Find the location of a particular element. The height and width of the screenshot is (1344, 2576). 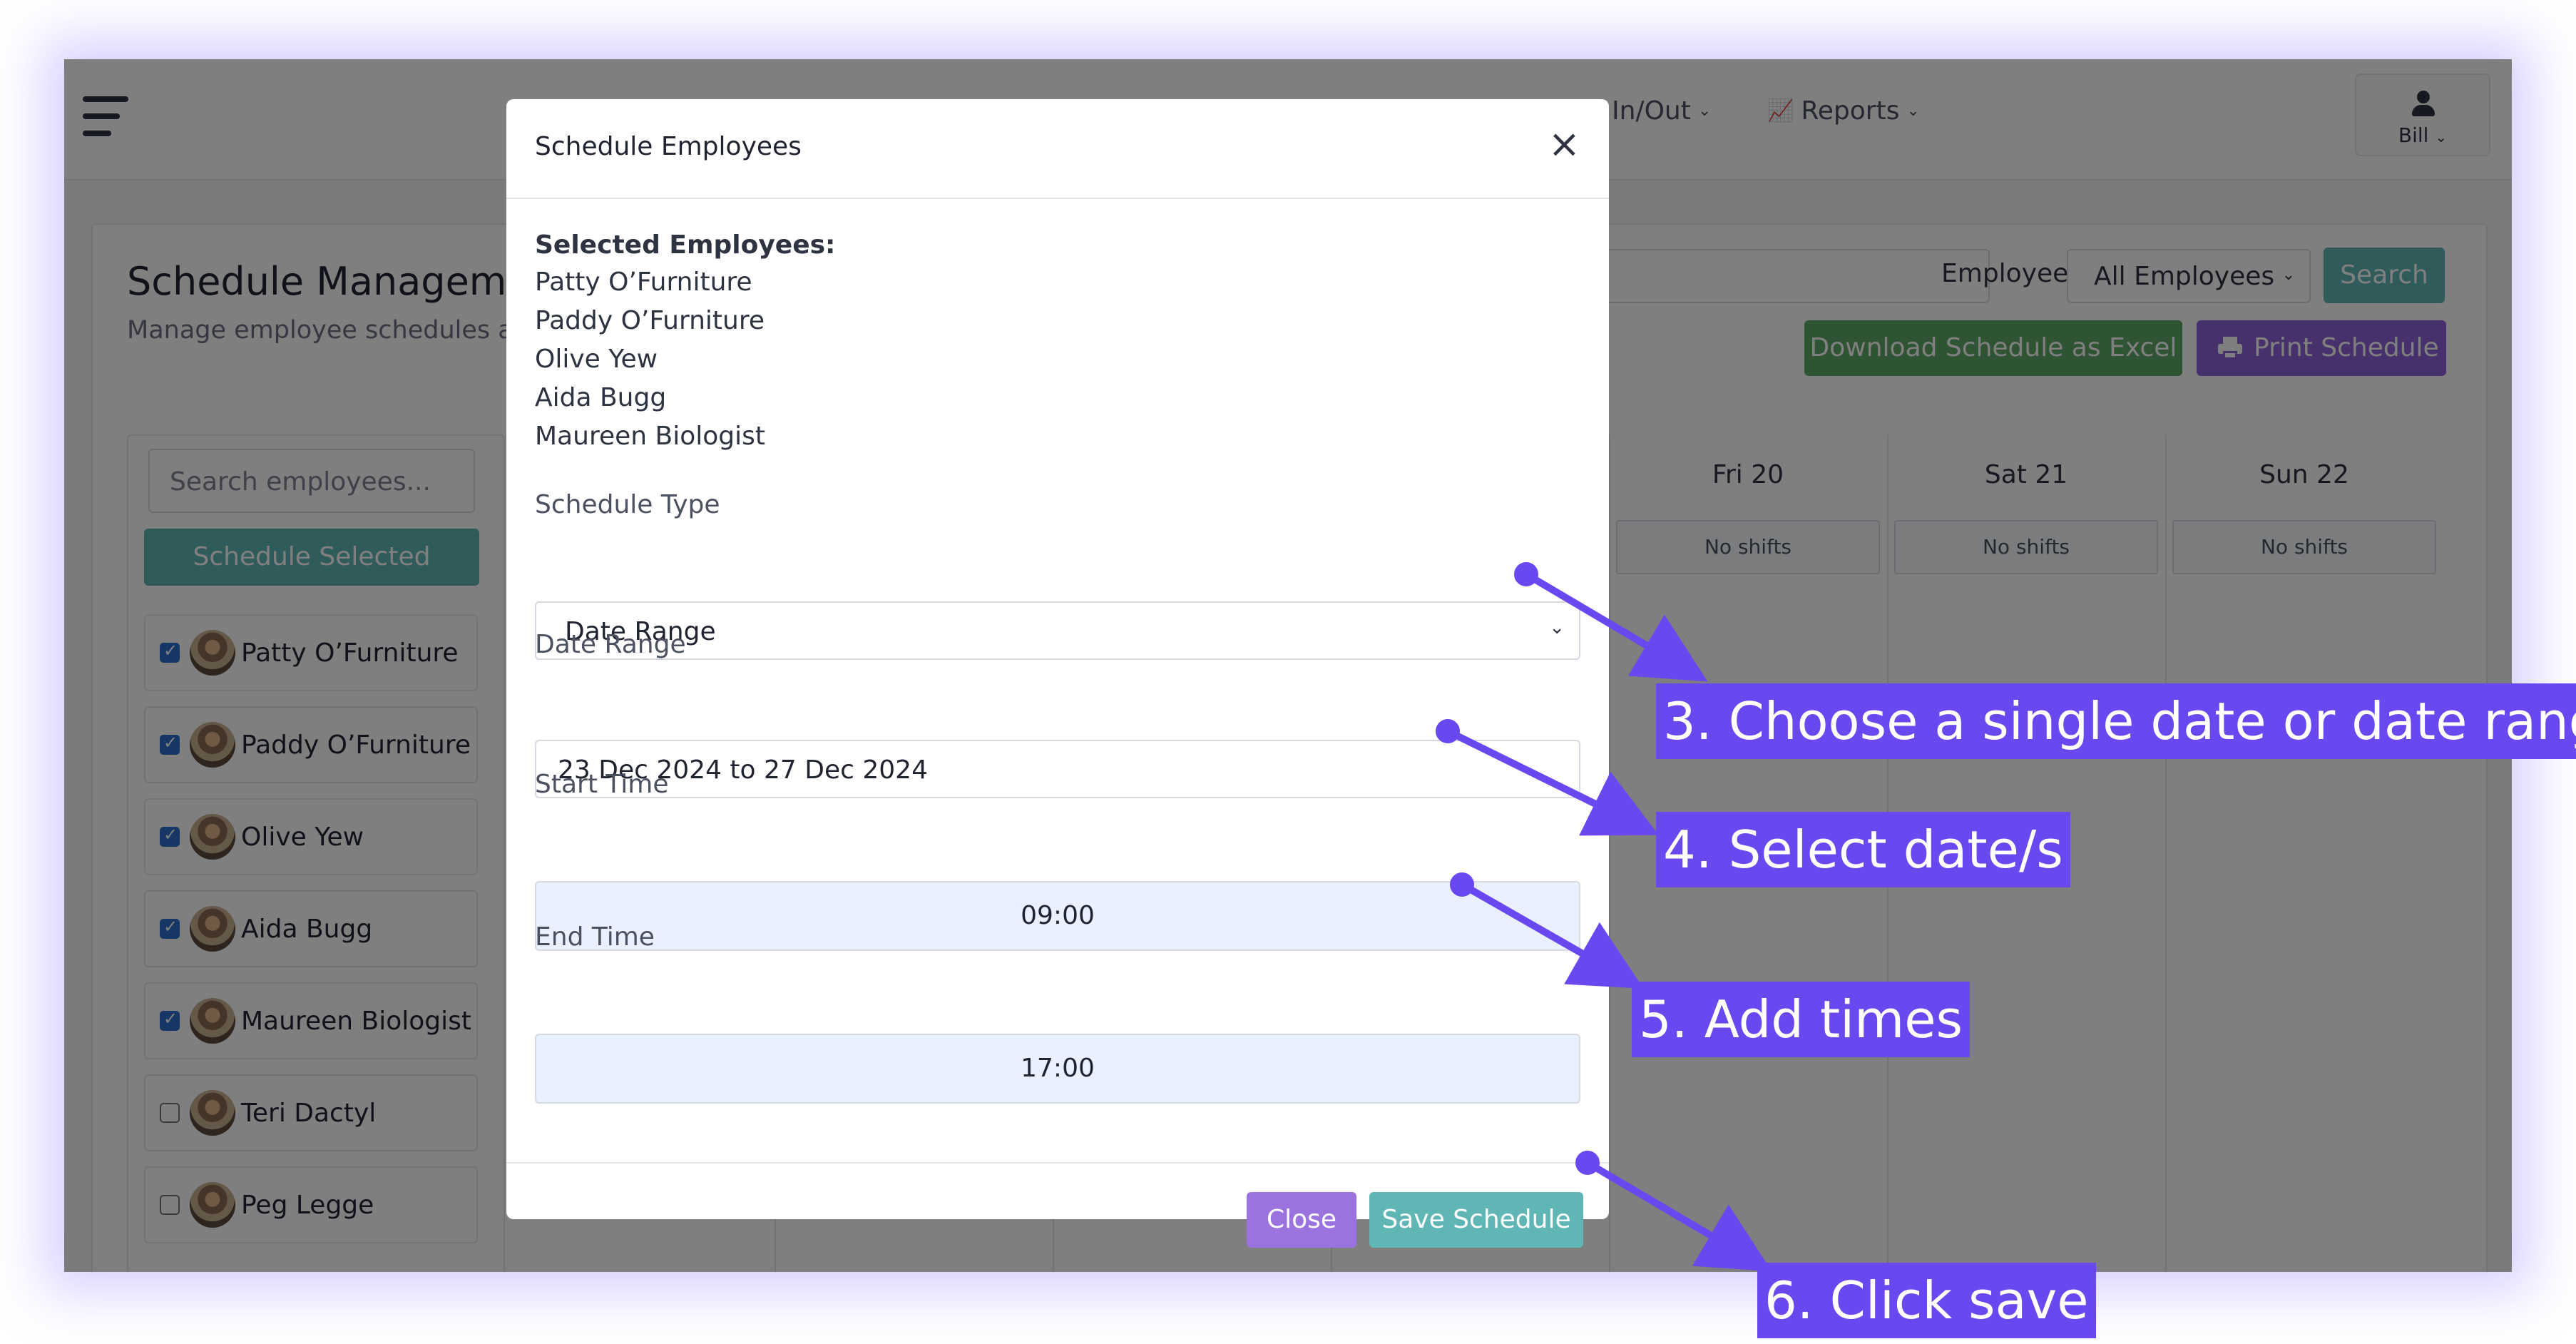

annotation-step5: 5. Add times is located at coordinates (1801, 1019).